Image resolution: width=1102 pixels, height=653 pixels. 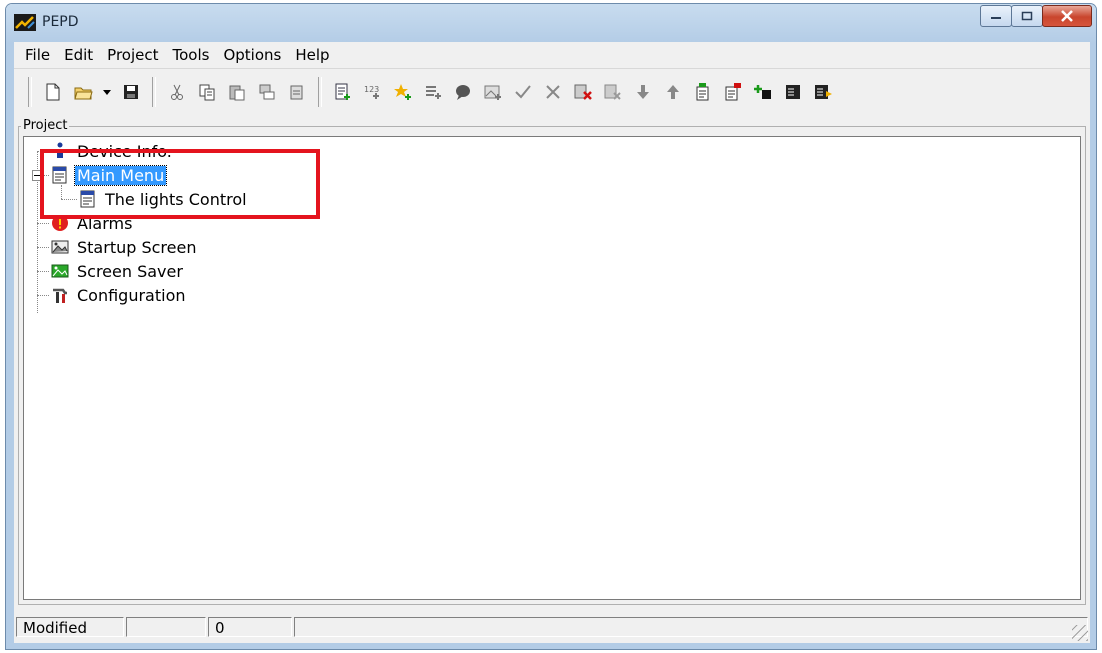 I want to click on menu-edit: Edit, so click(x=78, y=55).